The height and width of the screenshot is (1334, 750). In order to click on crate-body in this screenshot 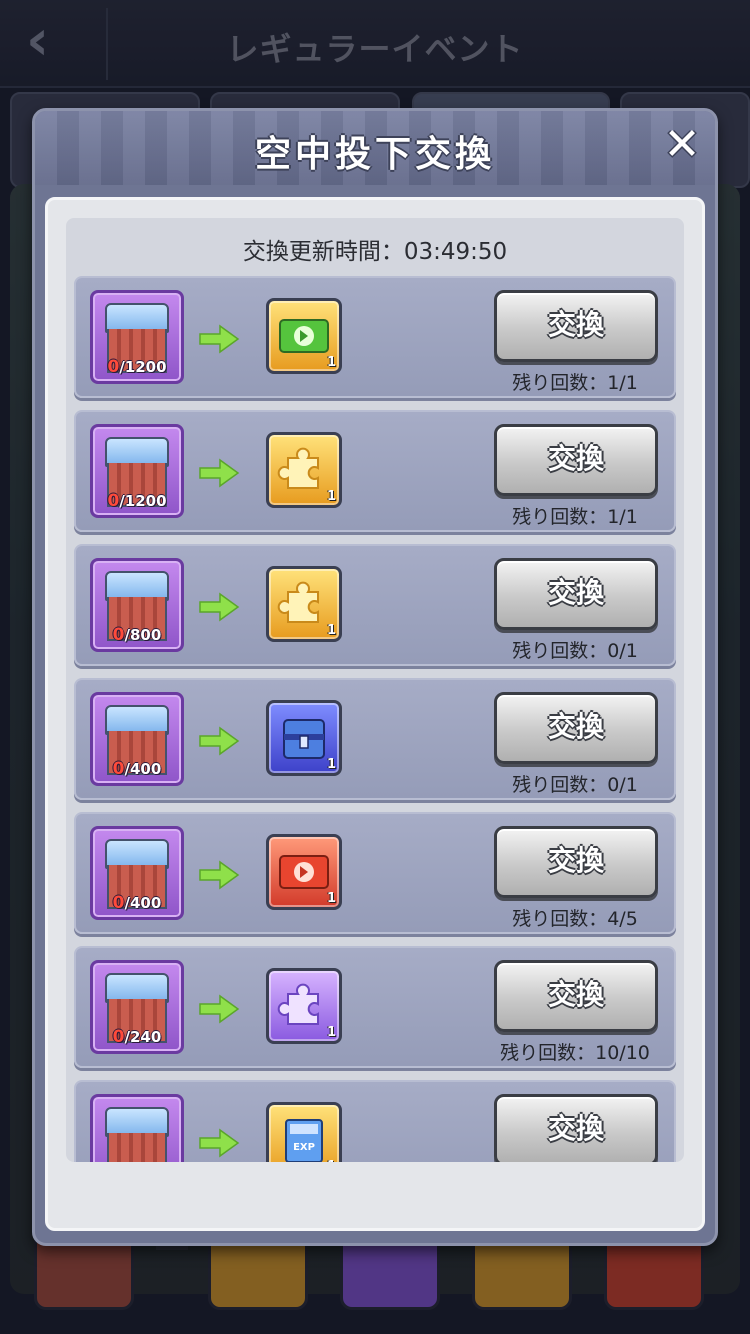, I will do `click(137, 1147)`.